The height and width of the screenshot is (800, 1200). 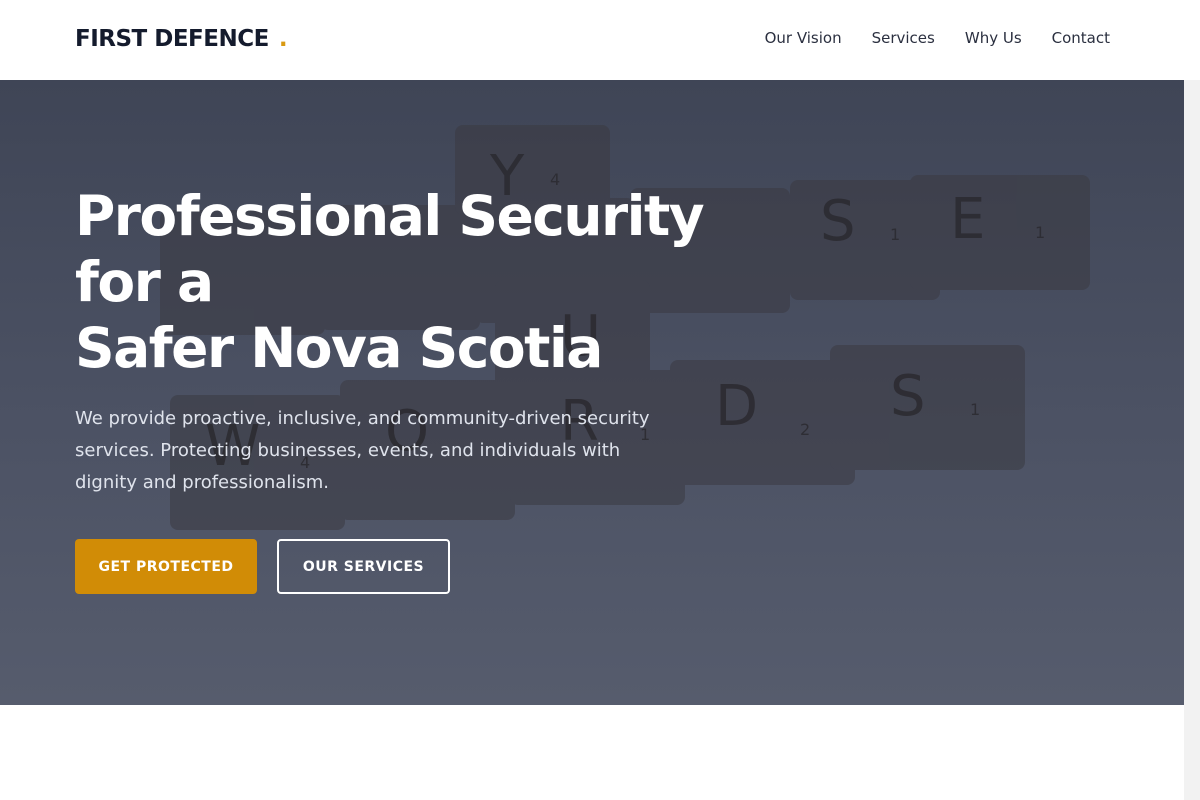 I want to click on svg-text: 2, so click(x=805, y=429).